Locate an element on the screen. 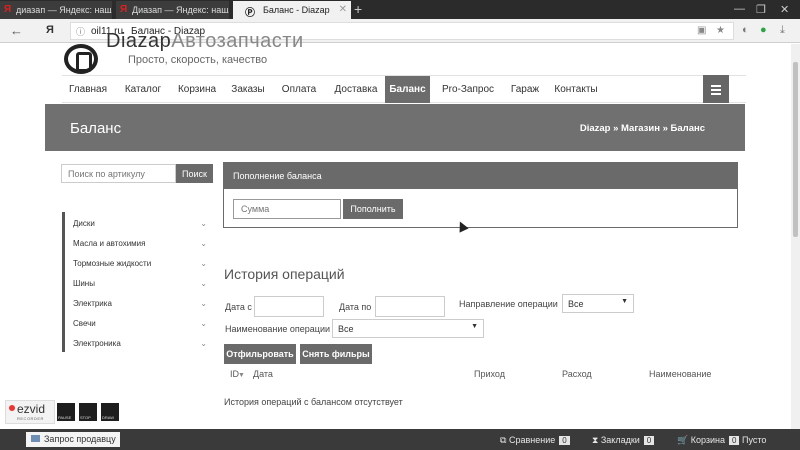  category-label: Свечи is located at coordinates (84, 323).